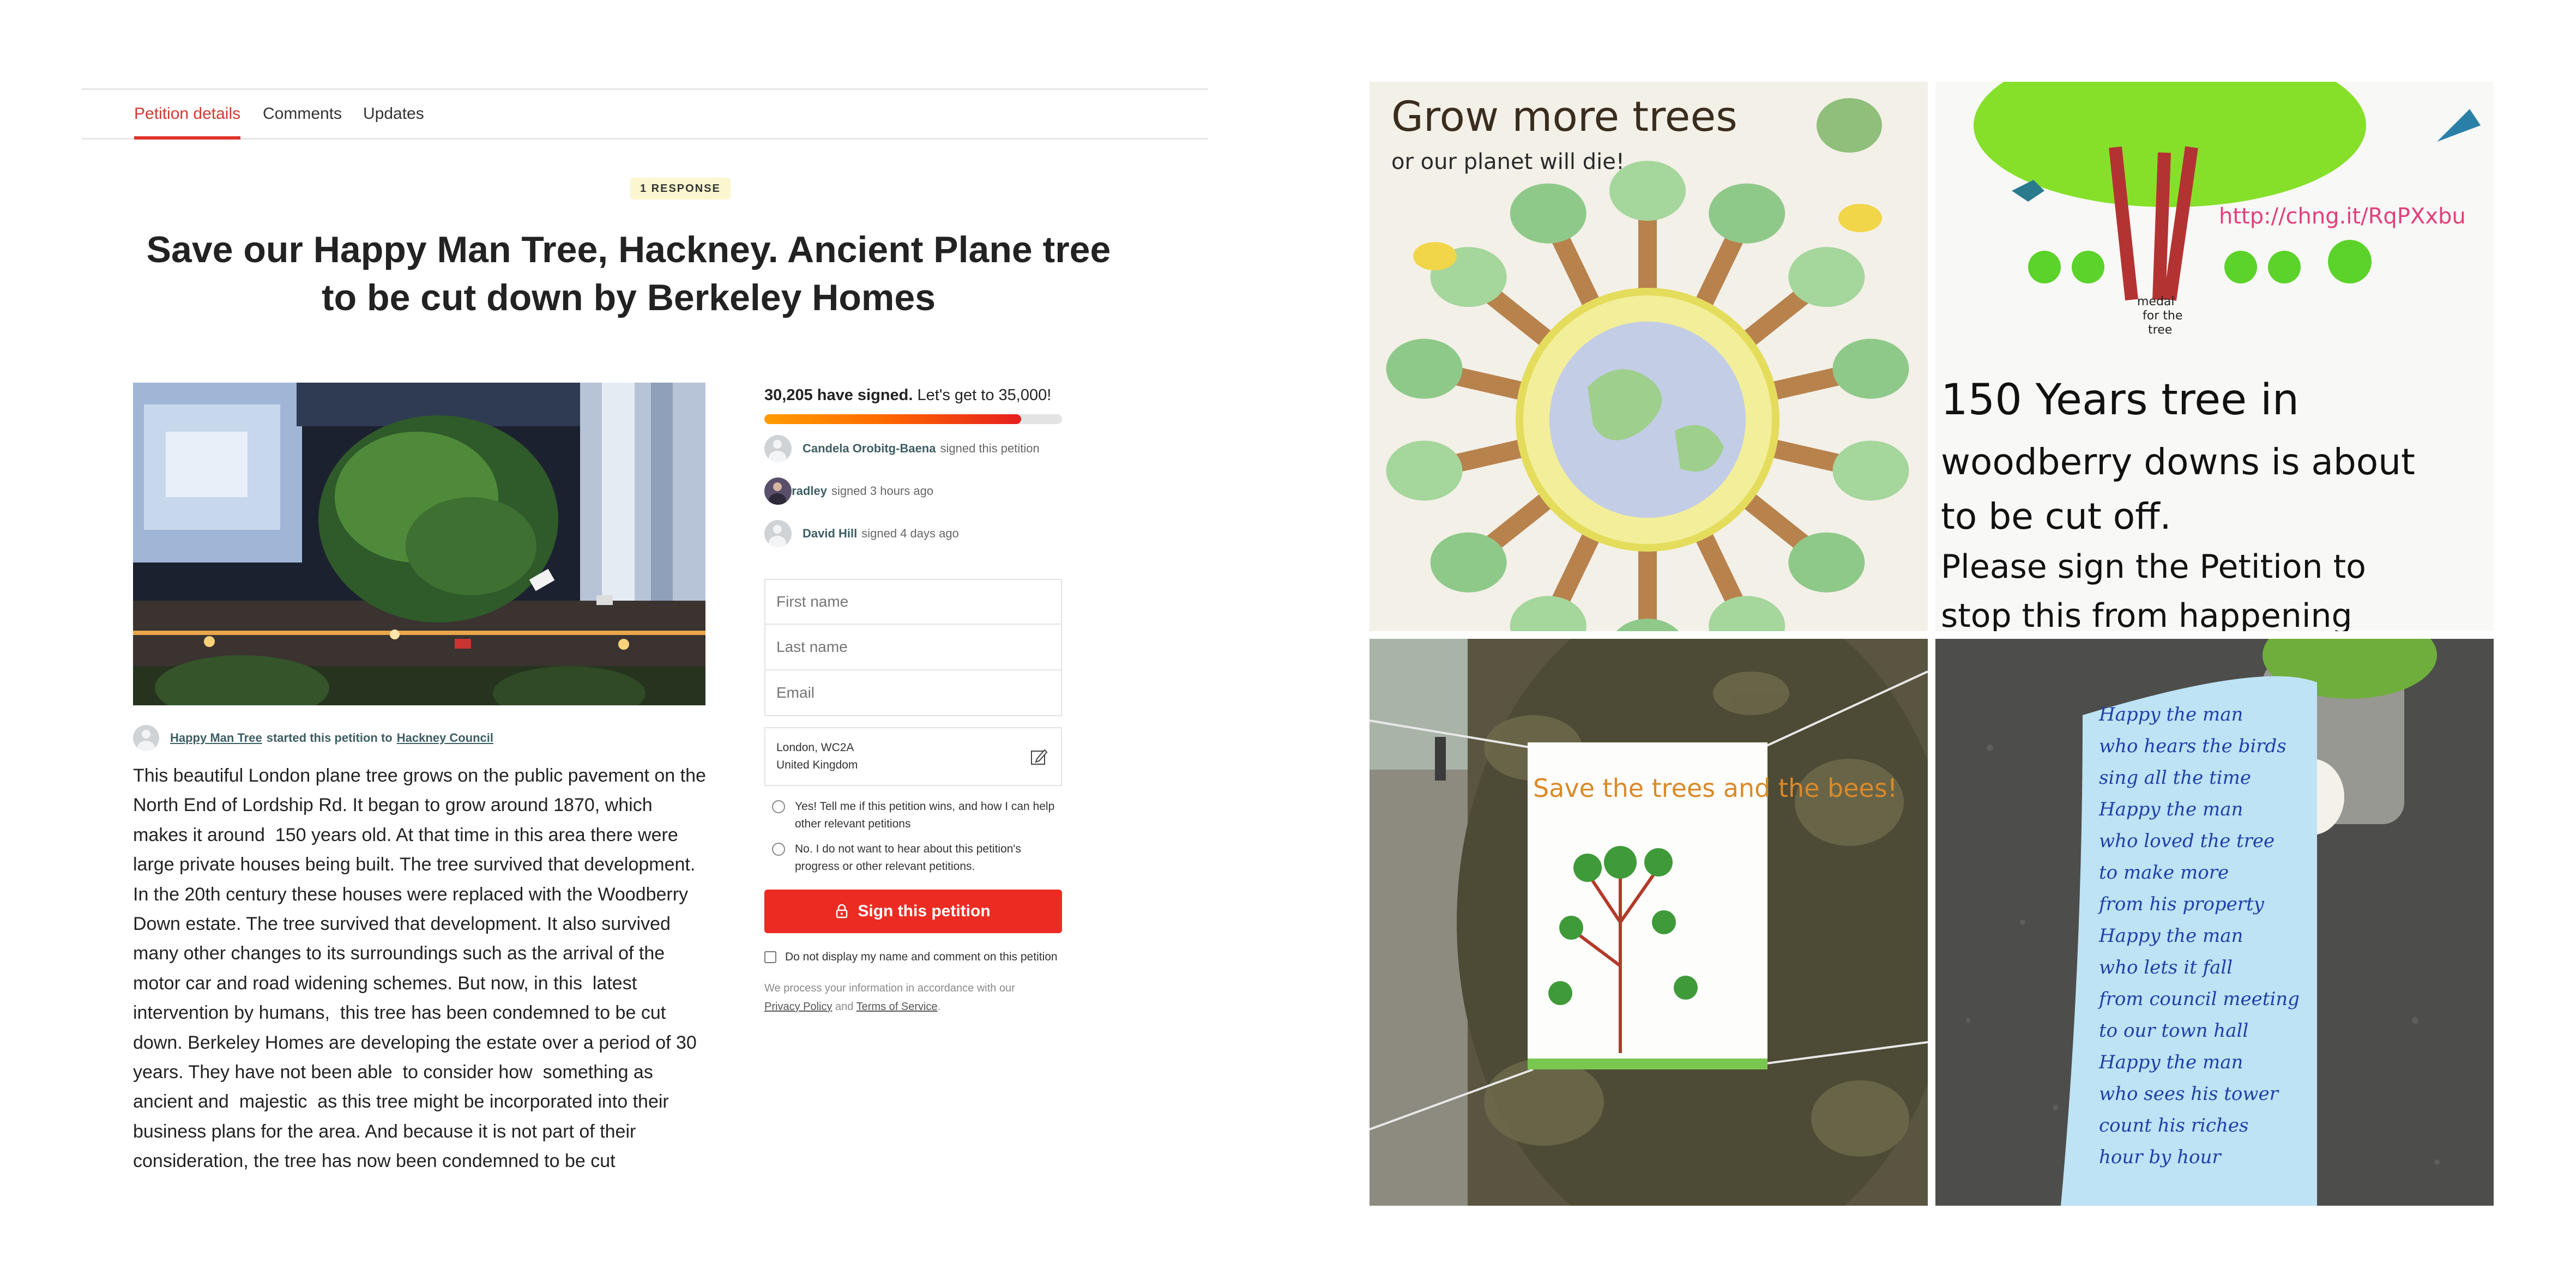  I want to click on notice-line: woodberry downs is about, so click(2178, 462).